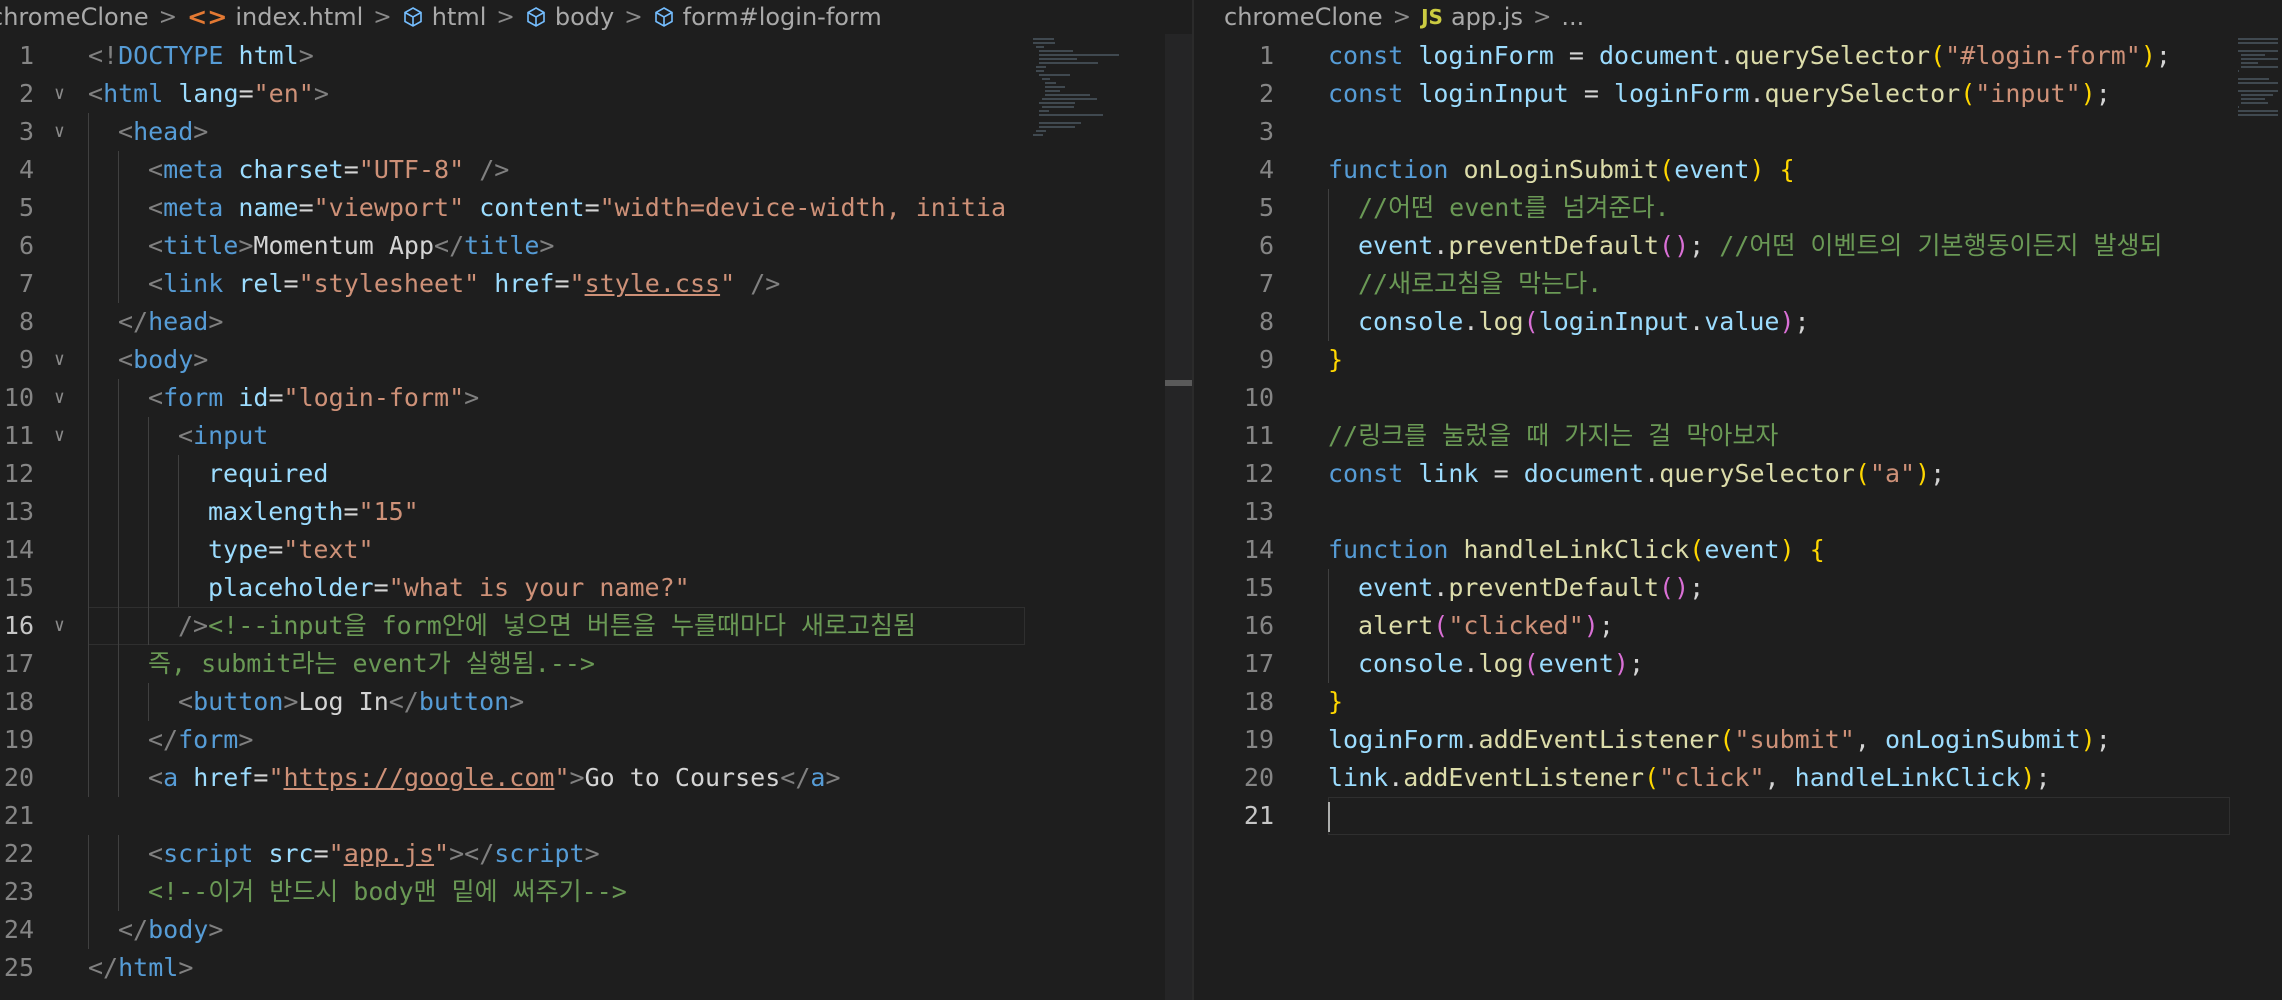  What do you see at coordinates (1486, 626) in the screenshot?
I see `code-text: alert("clicked");` at bounding box center [1486, 626].